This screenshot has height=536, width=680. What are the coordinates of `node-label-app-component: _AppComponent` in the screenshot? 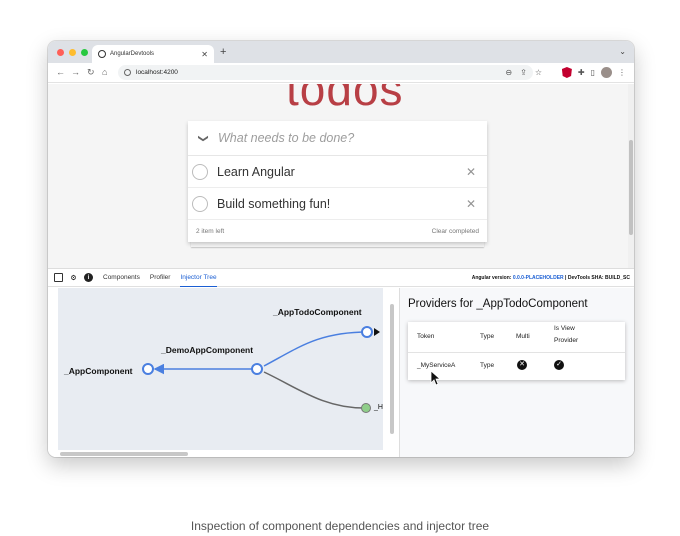 It's located at (98, 371).